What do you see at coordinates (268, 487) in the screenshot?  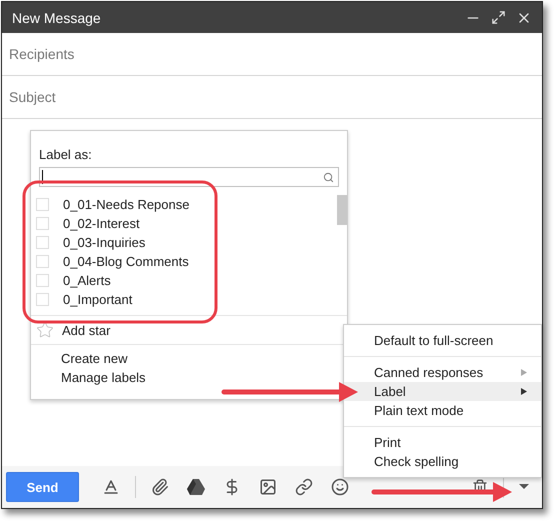 I see `image-icon` at bounding box center [268, 487].